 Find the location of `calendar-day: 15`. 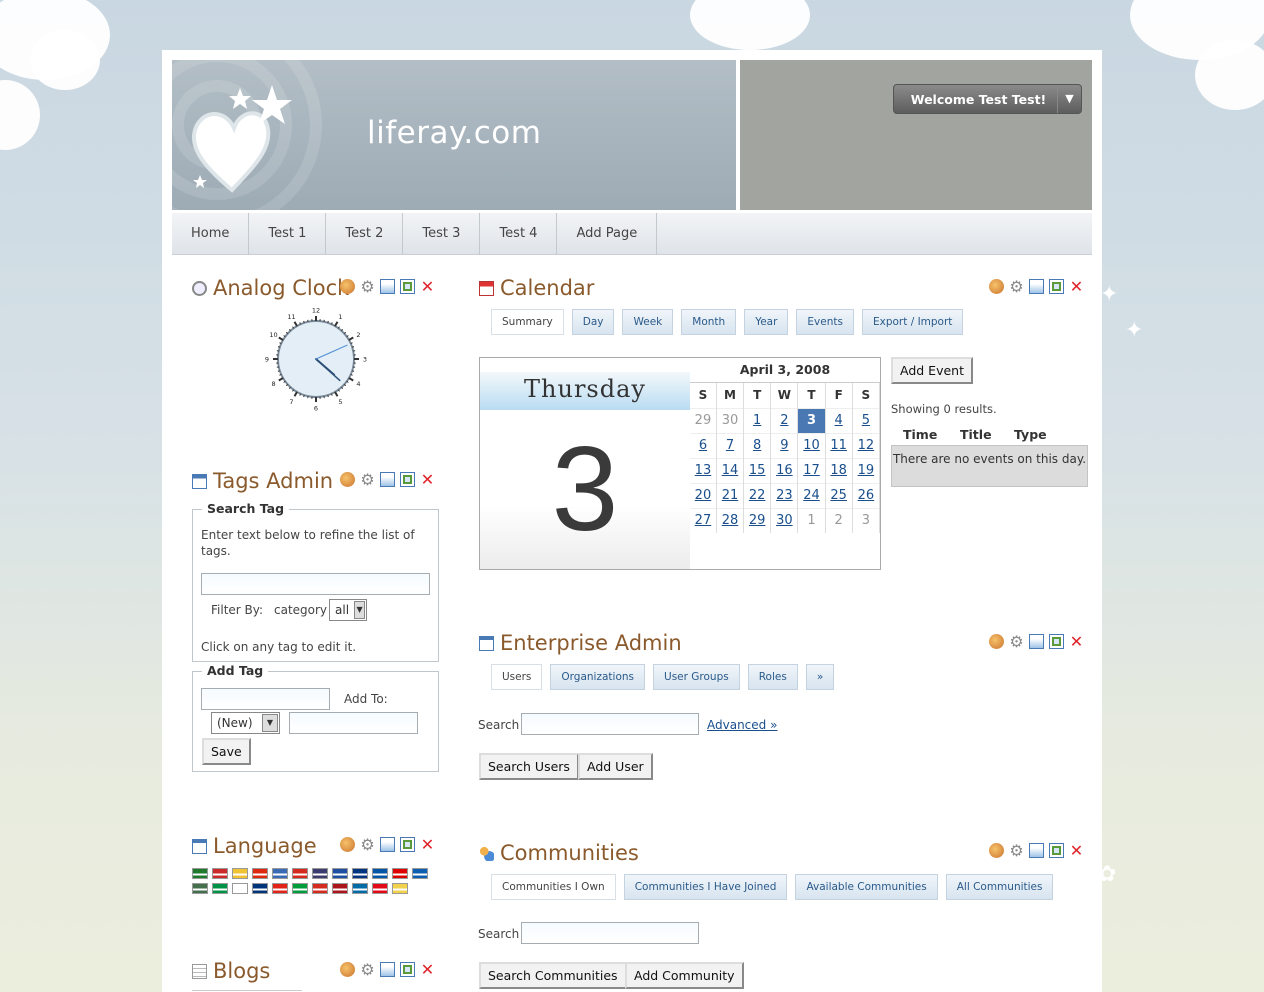

calendar-day: 15 is located at coordinates (757, 470).